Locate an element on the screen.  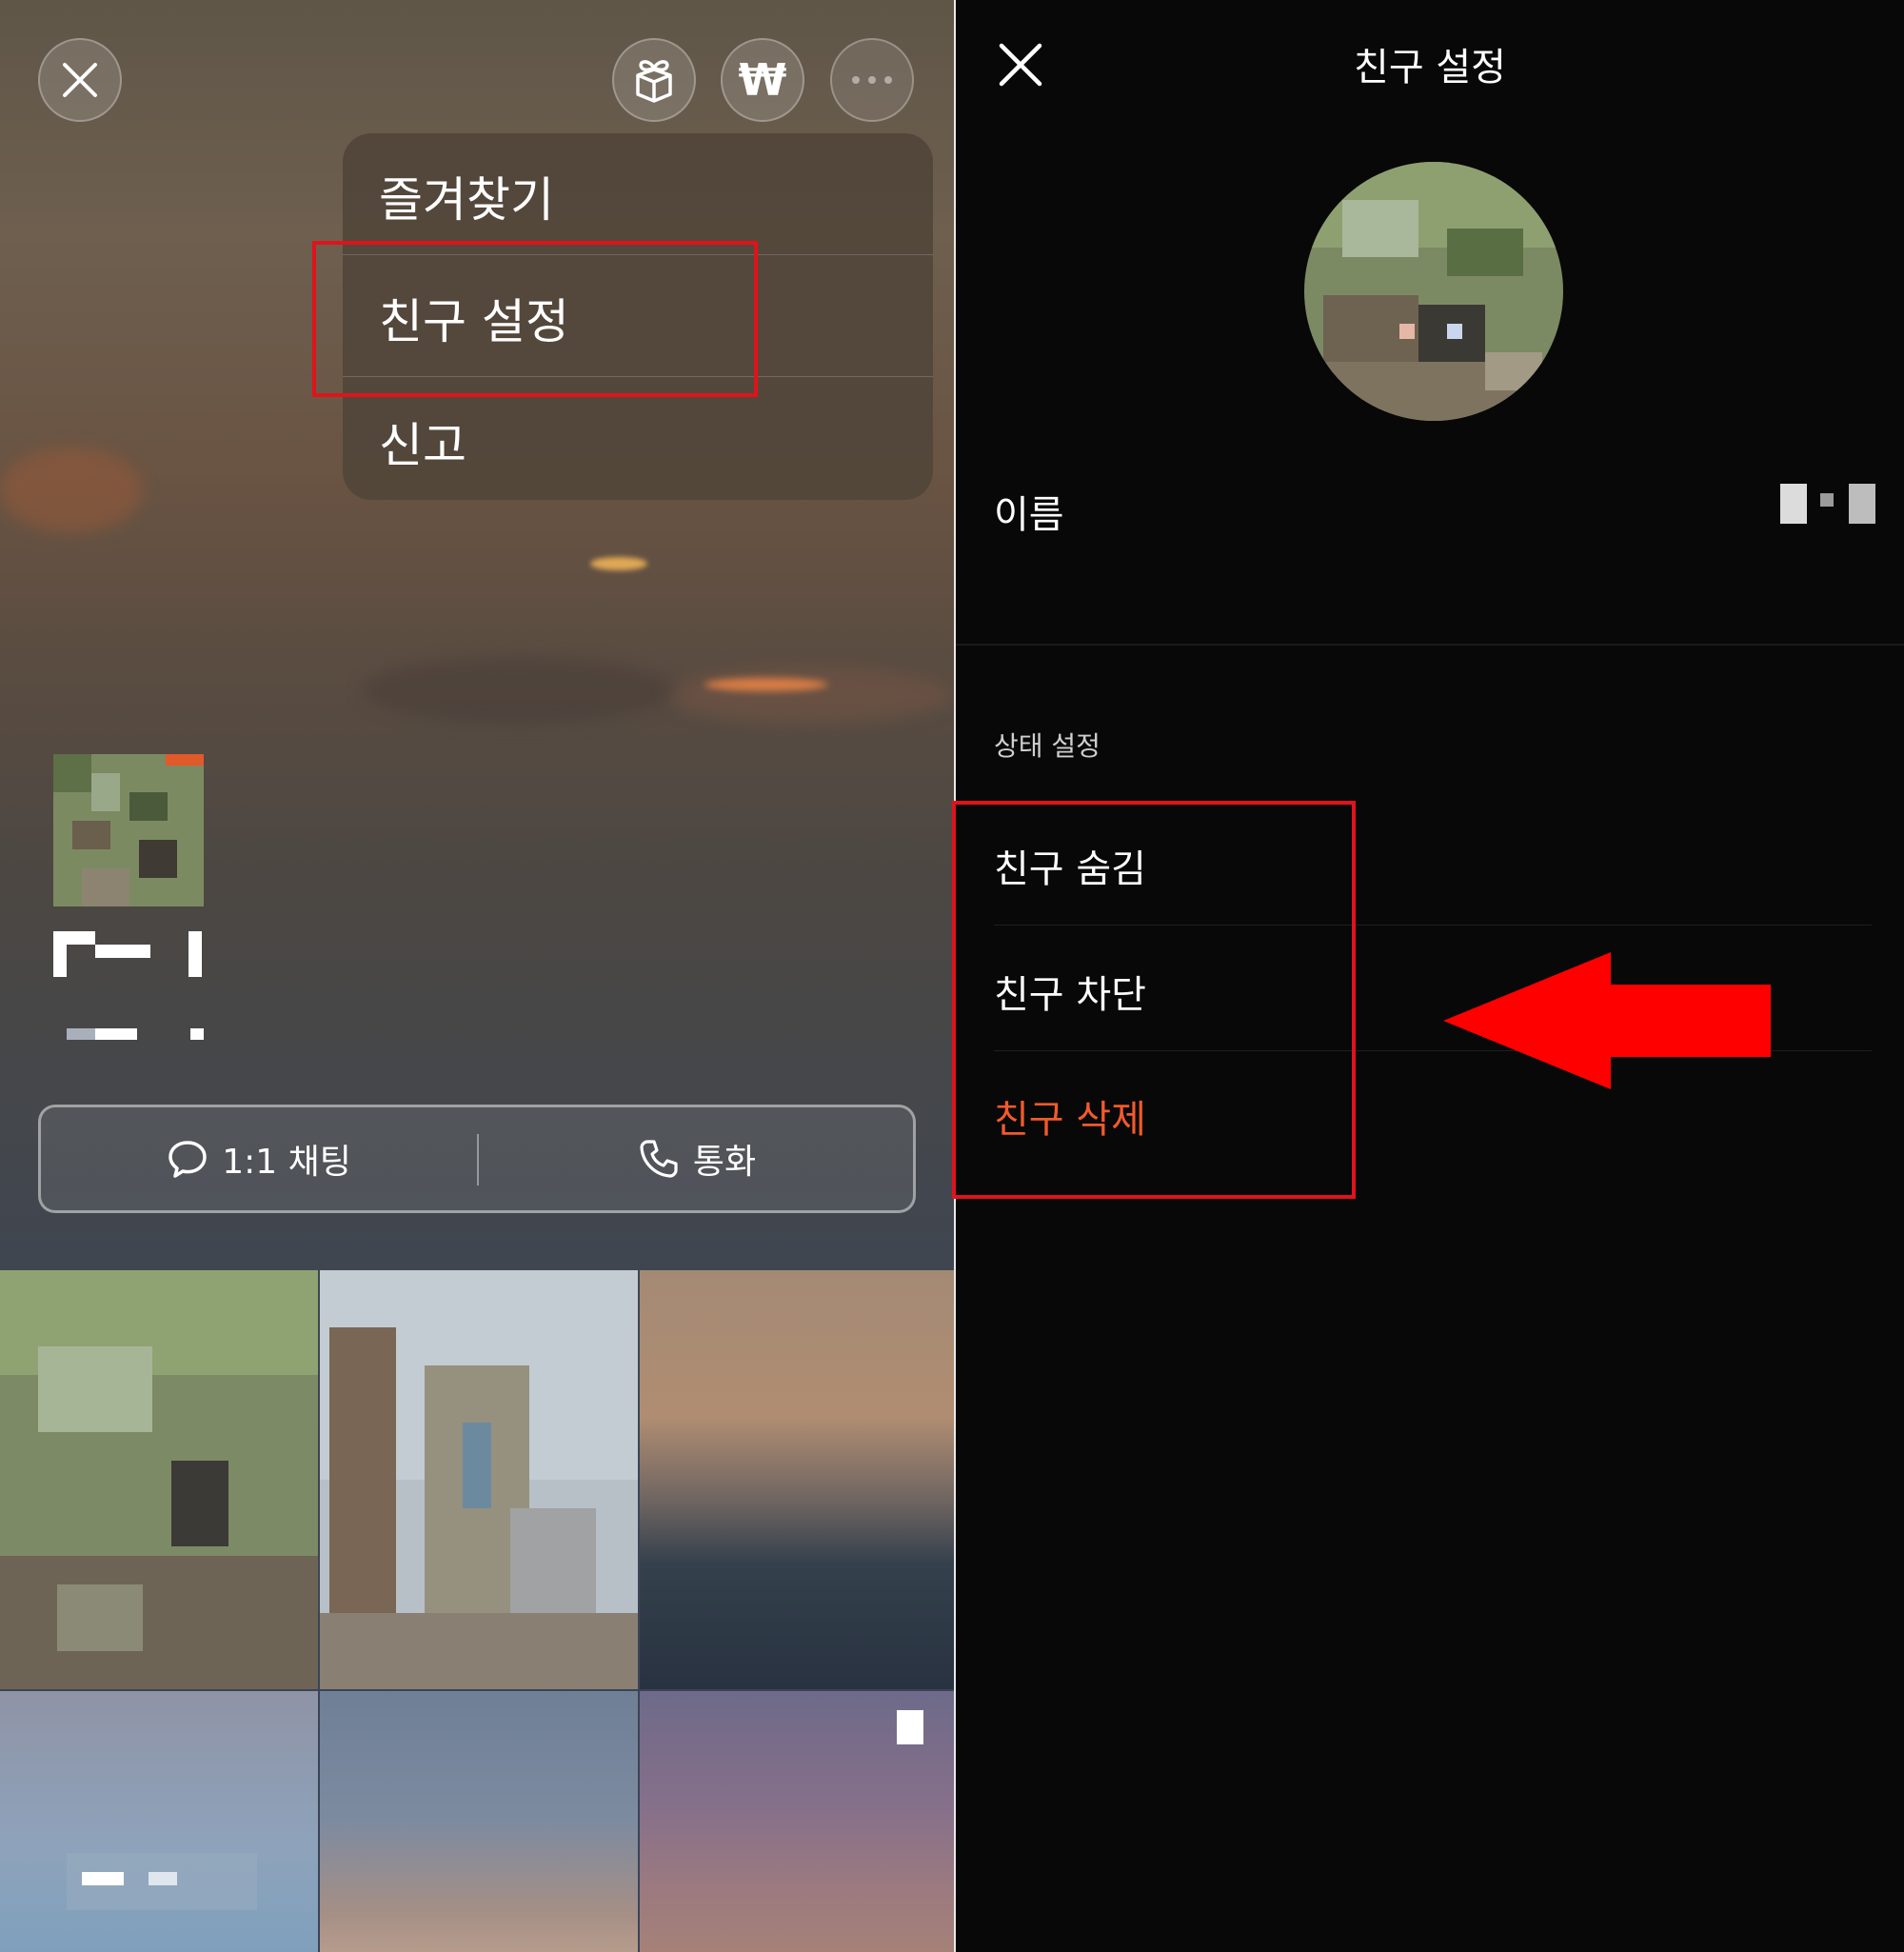
money-button: ₩ is located at coordinates (762, 80).